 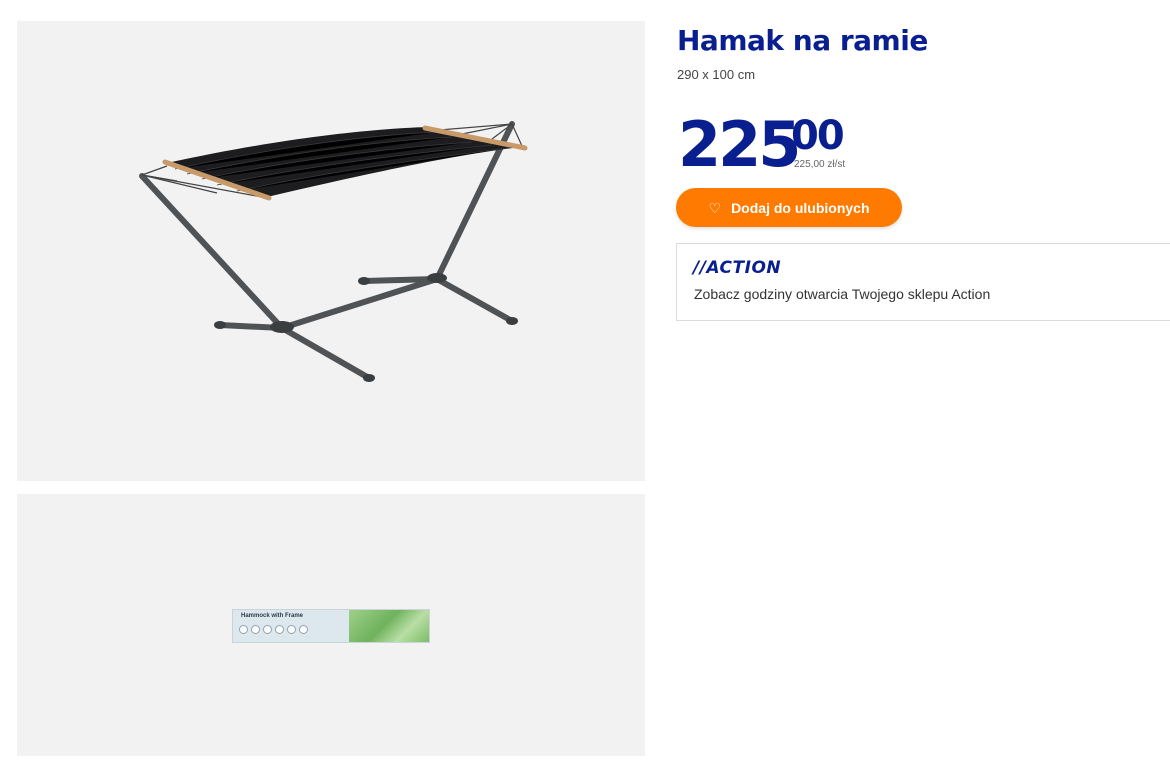 What do you see at coordinates (273, 629) in the screenshot?
I see `packaging-feature-icons` at bounding box center [273, 629].